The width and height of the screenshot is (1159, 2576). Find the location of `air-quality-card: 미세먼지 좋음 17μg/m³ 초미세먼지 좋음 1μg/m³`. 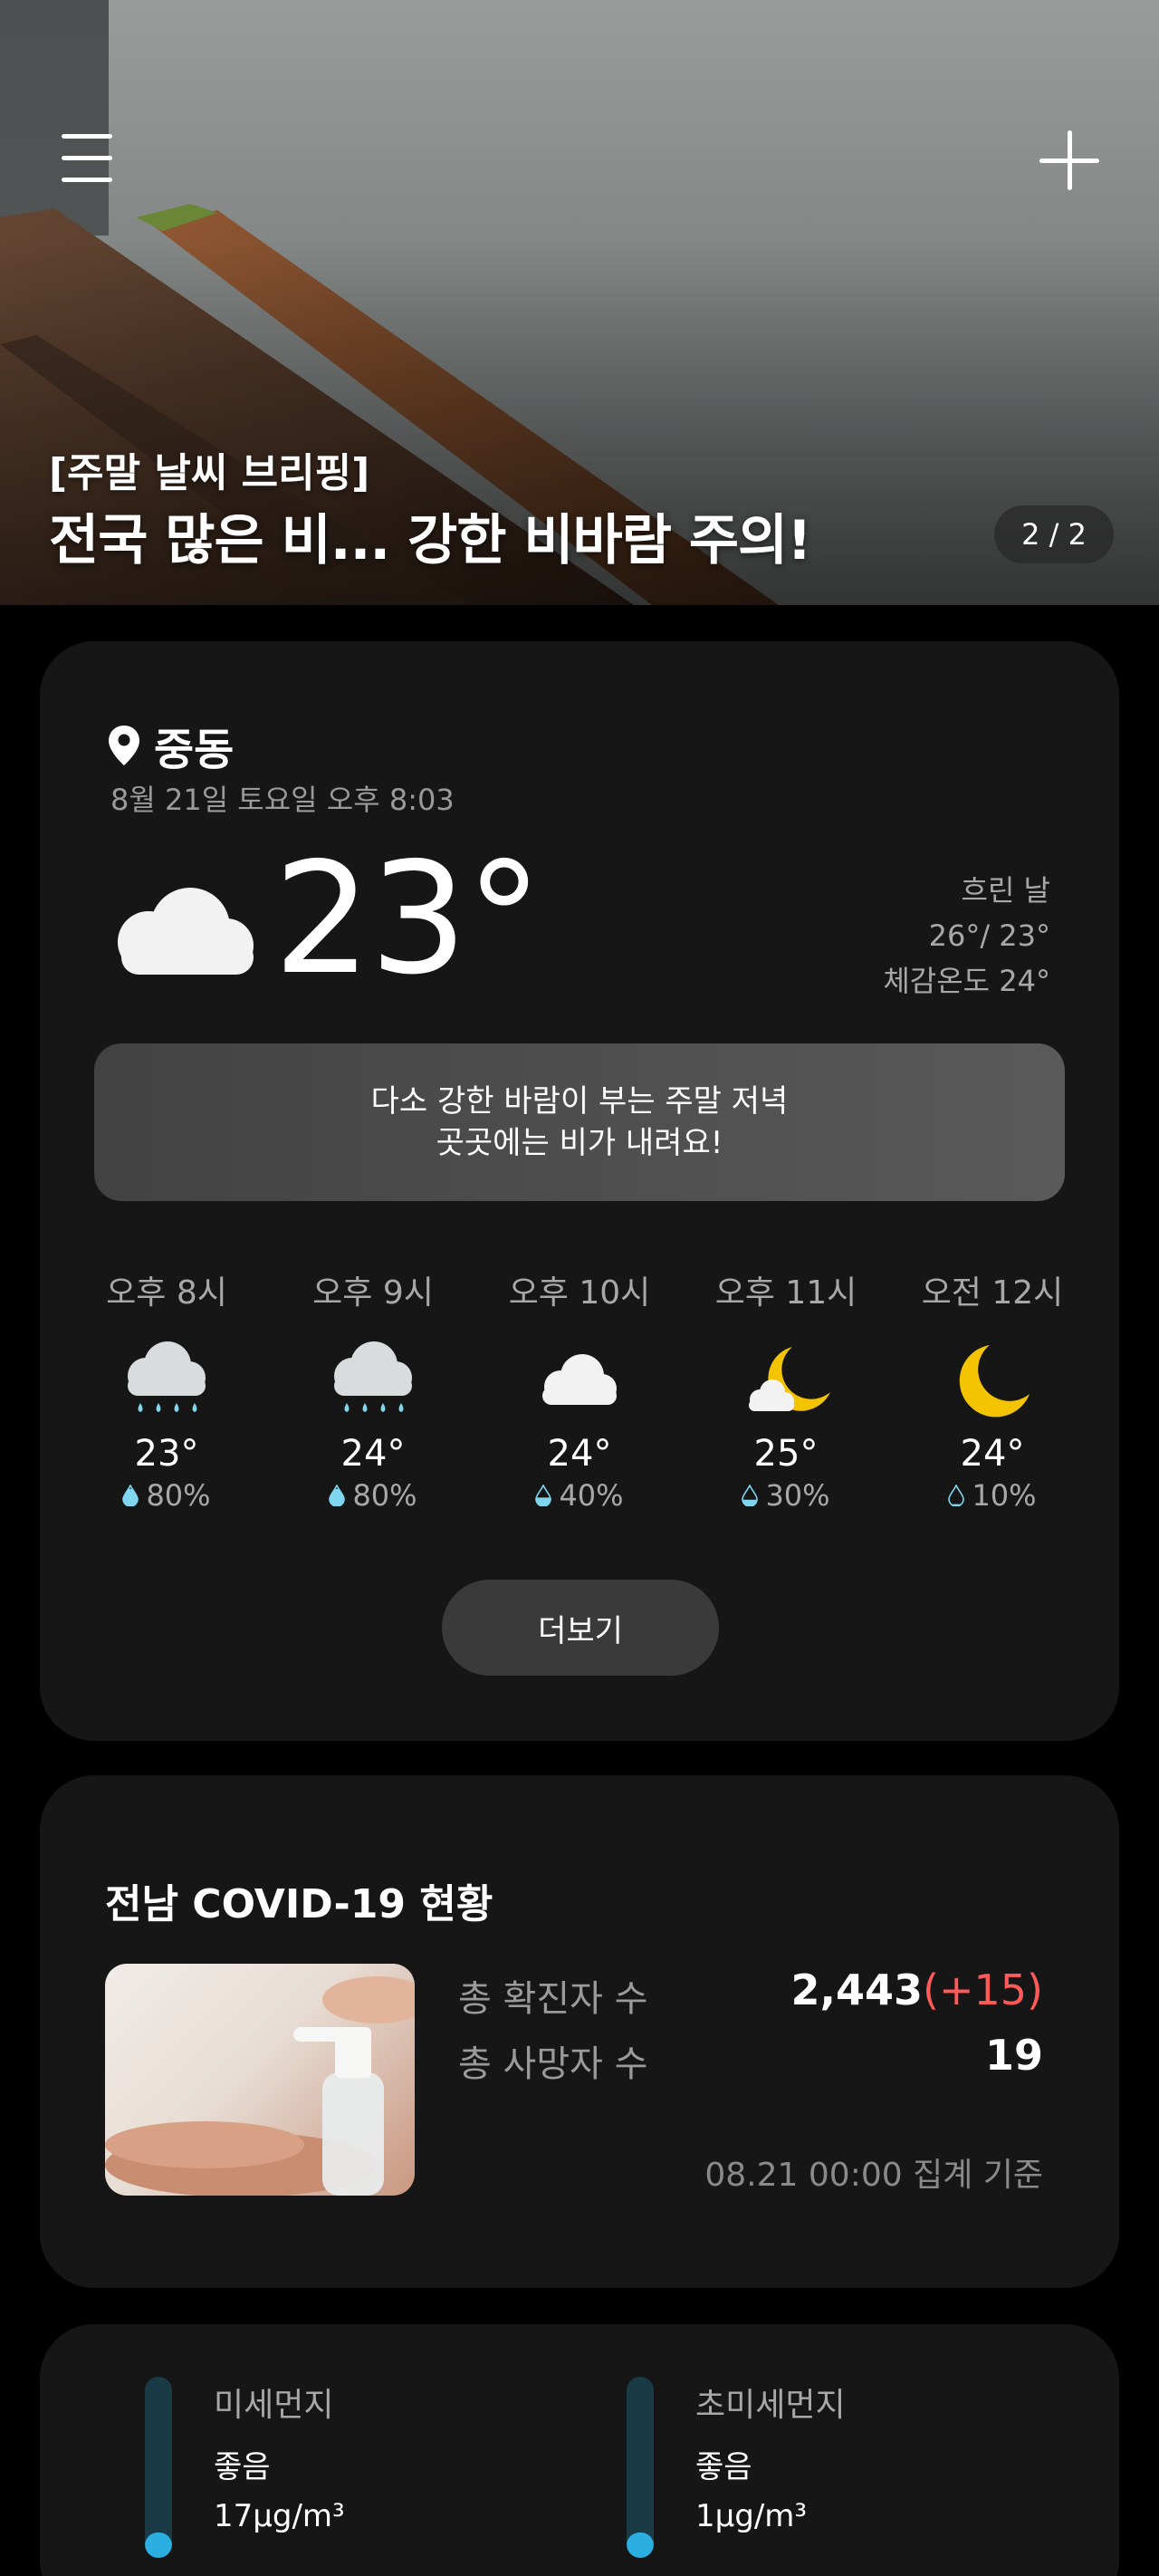

air-quality-card: 미세먼지 좋음 17μg/m³ 초미세먼지 좋음 1μg/m³ is located at coordinates (579, 2450).